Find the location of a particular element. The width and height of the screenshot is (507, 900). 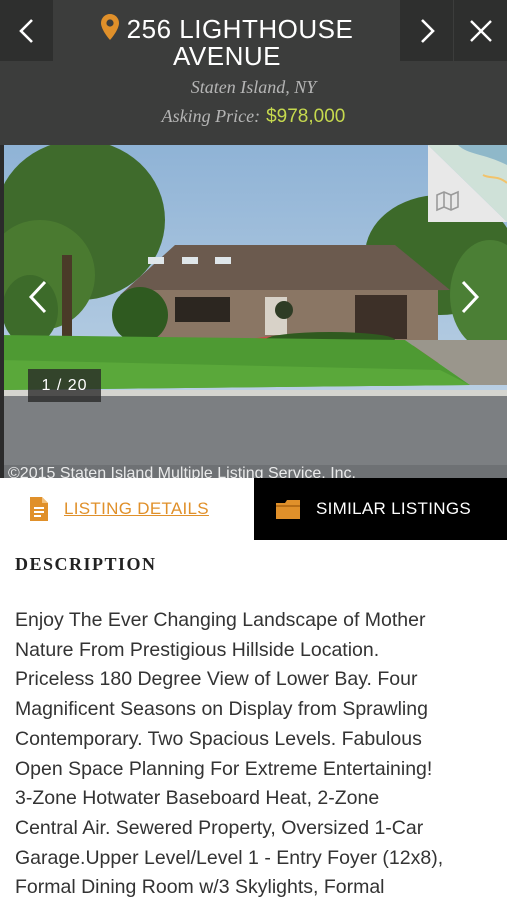

close-icon is located at coordinates (480, 30).